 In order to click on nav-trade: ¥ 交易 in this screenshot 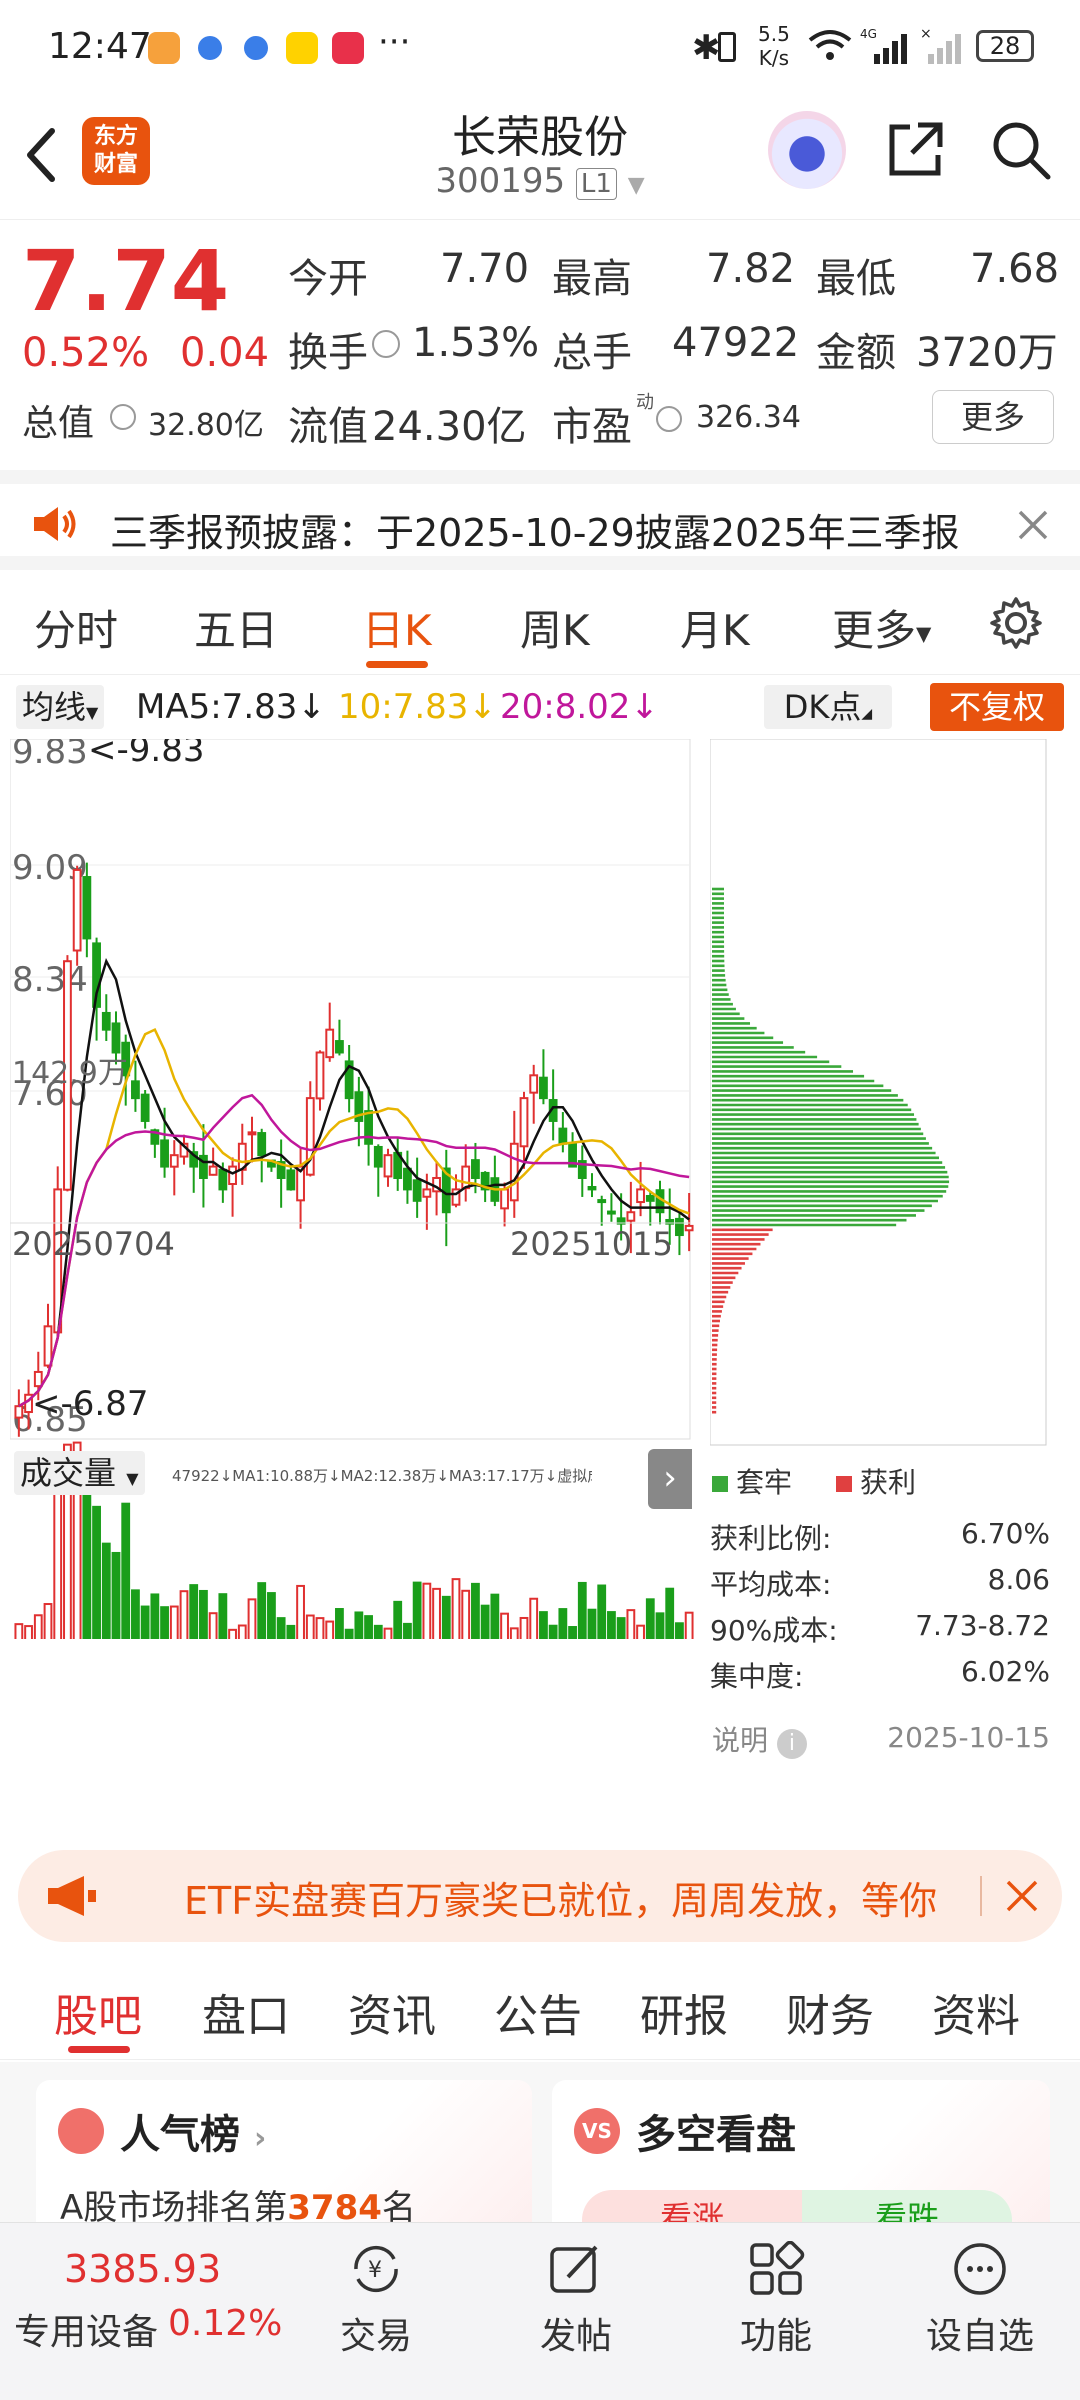, I will do `click(376, 2300)`.